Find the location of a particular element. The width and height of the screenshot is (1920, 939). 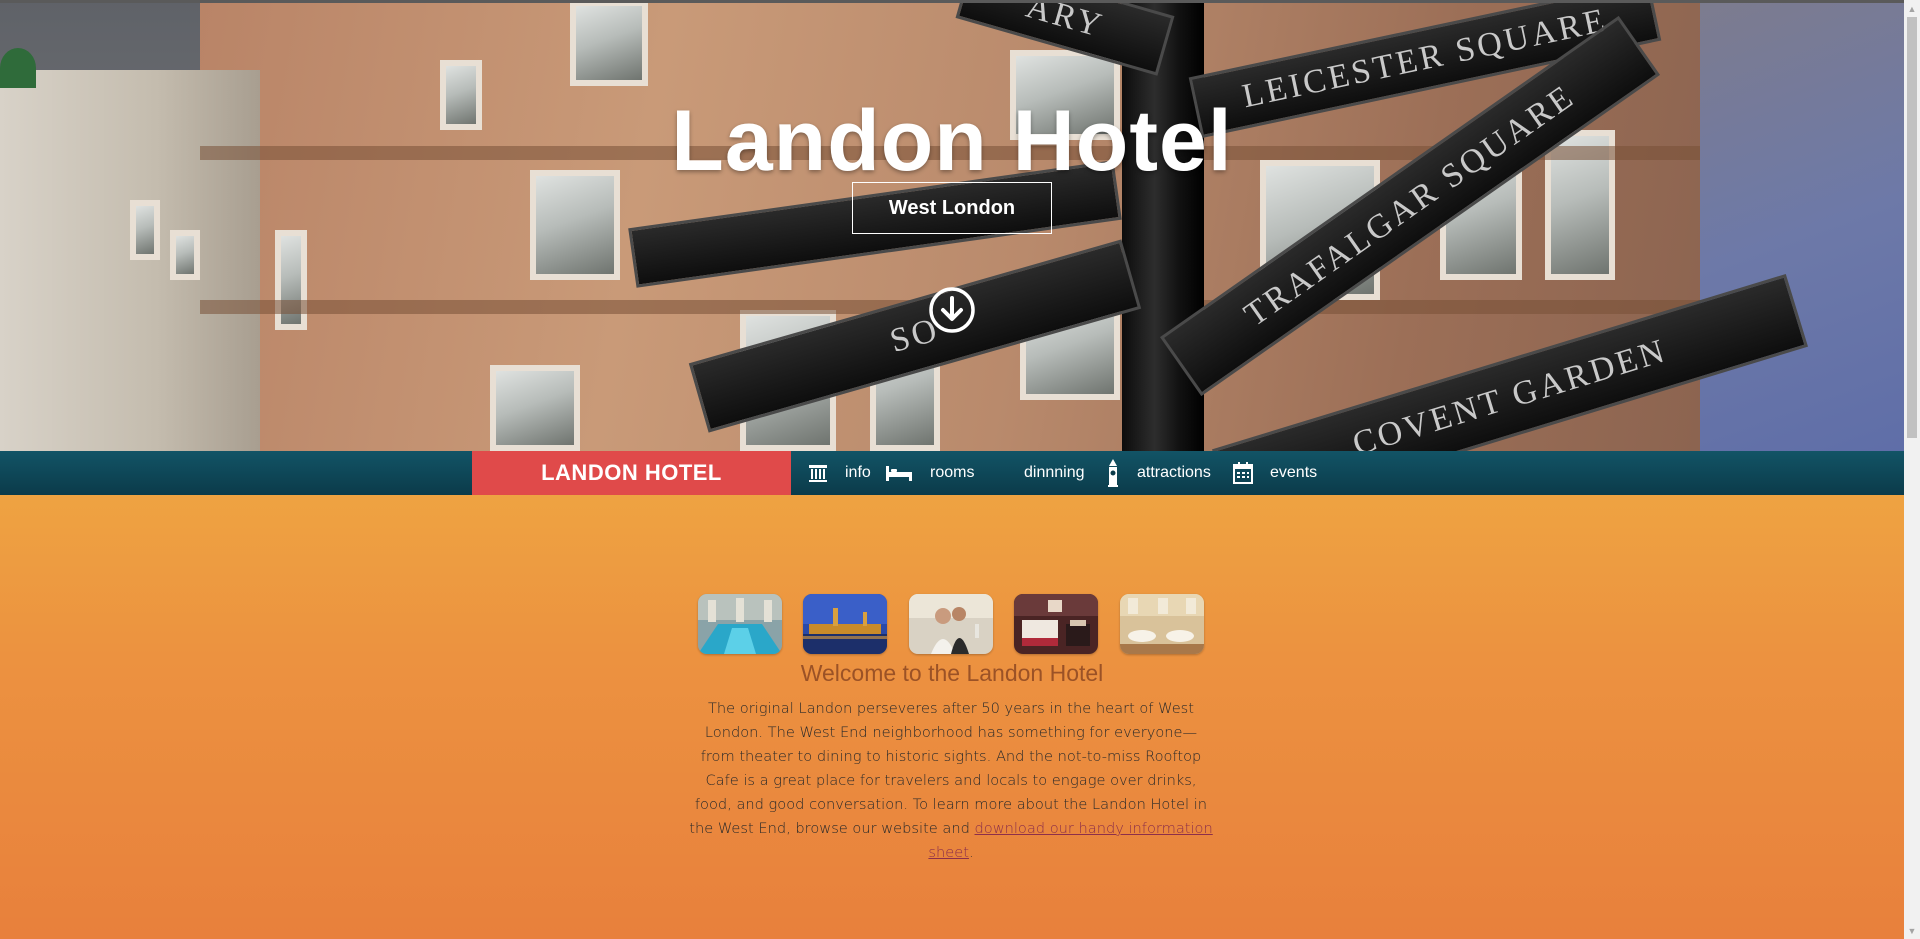

nav-item-info: info is located at coordinates (839, 473).